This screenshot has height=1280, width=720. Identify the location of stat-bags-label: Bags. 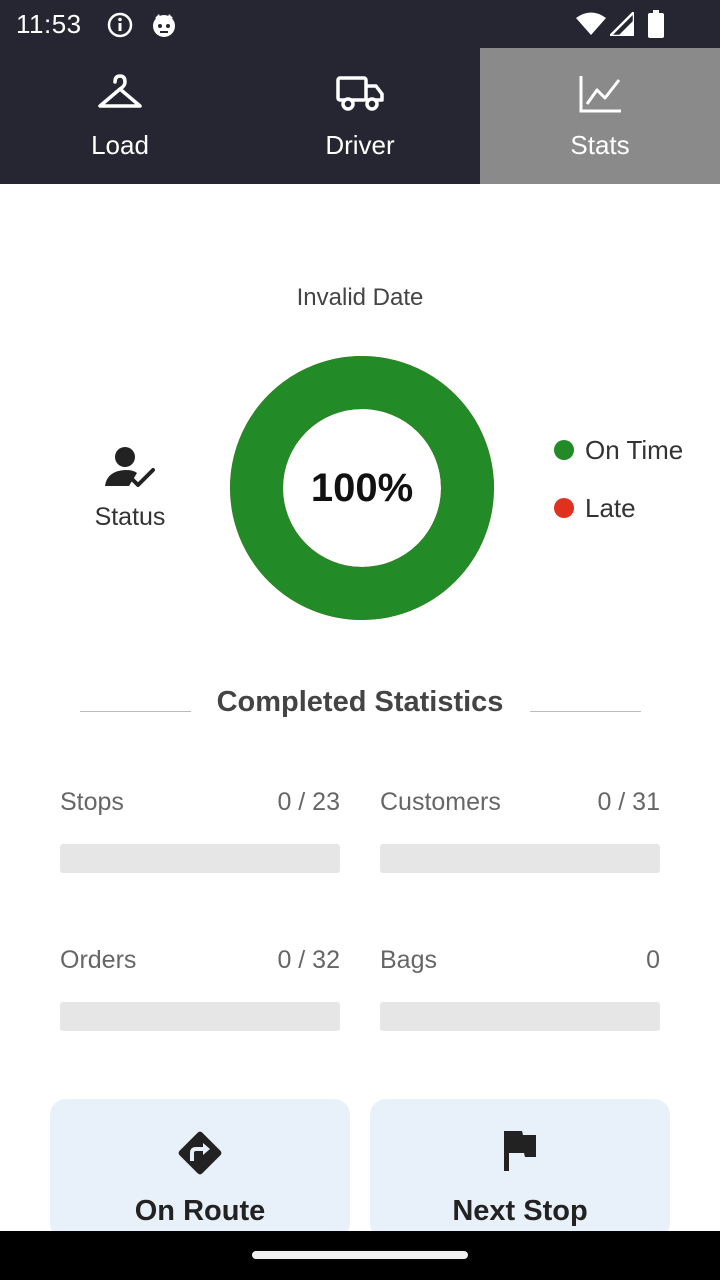
(408, 960).